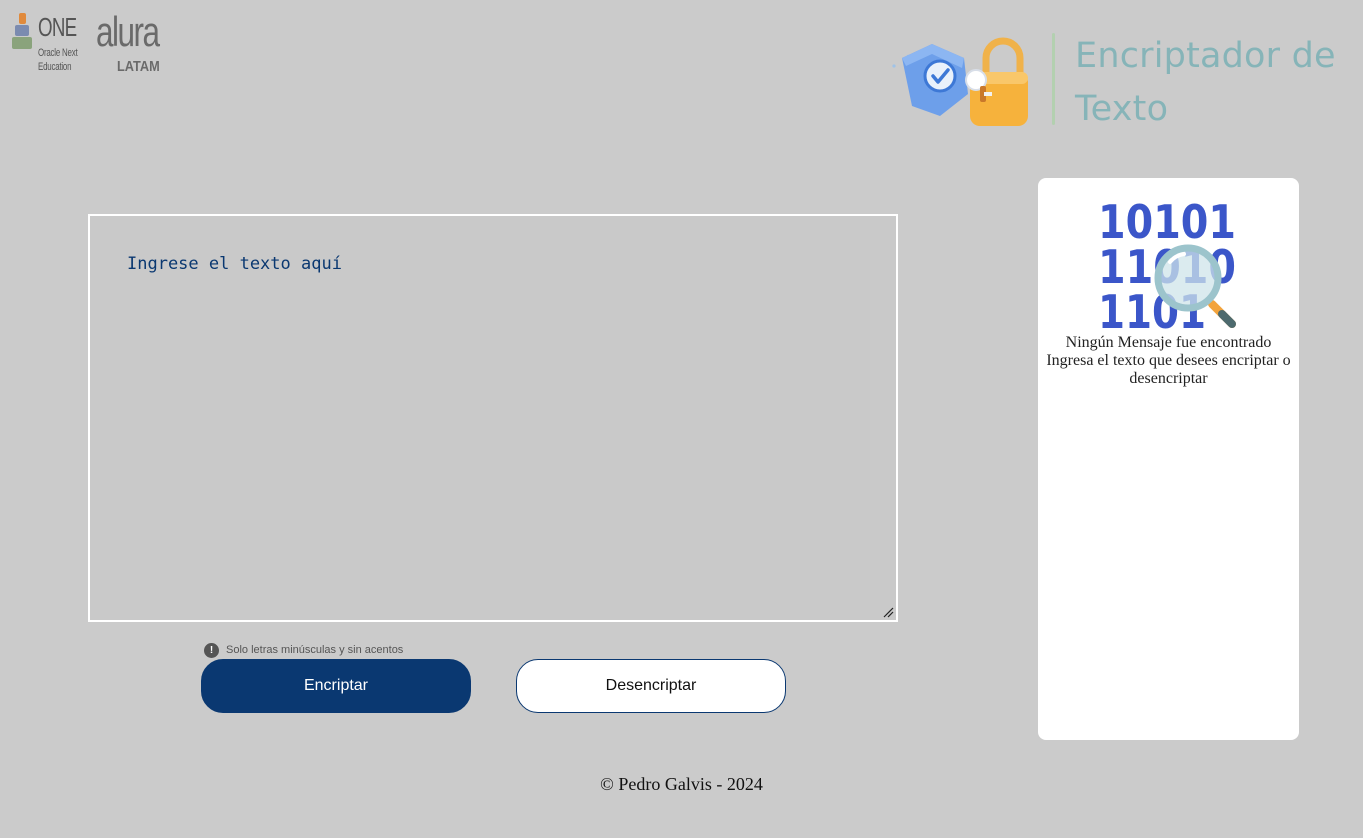 This screenshot has width=1363, height=838. Describe the element at coordinates (960, 81) in the screenshot. I see `shield-padlock-icon` at that location.